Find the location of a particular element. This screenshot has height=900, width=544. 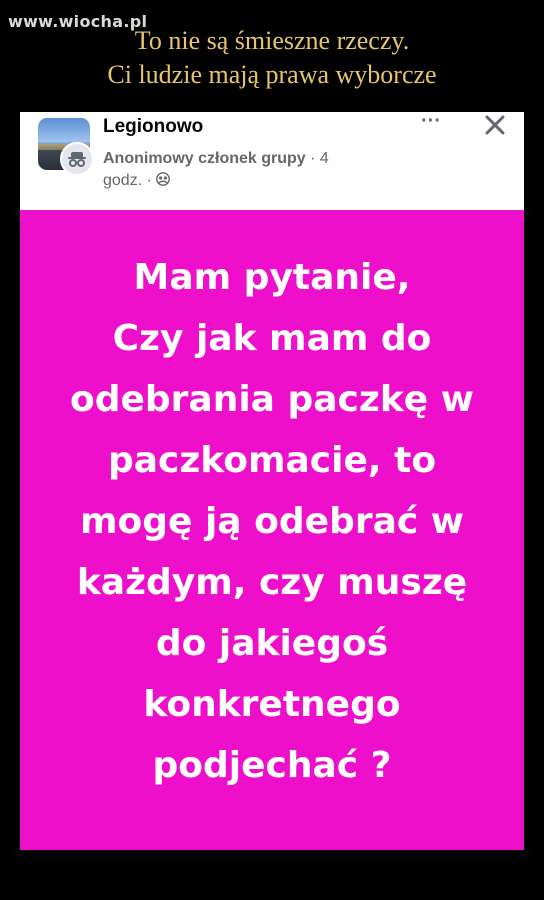

member-line: Anonimowy członek grupy · 4 is located at coordinates (253, 159).